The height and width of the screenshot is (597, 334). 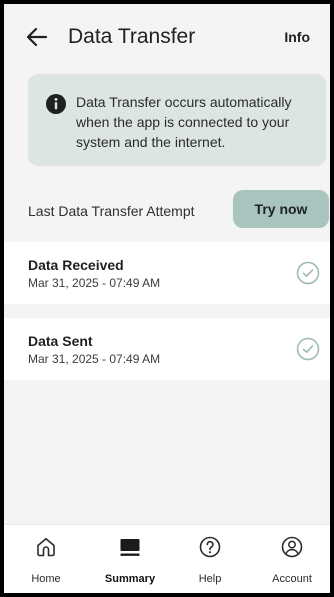 What do you see at coordinates (210, 559) in the screenshot?
I see `nav-item-help: Help` at bounding box center [210, 559].